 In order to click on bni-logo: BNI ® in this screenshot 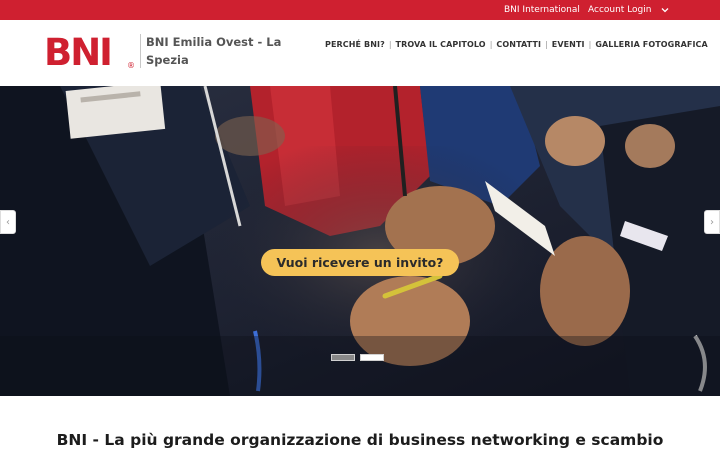, I will do `click(90, 52)`.